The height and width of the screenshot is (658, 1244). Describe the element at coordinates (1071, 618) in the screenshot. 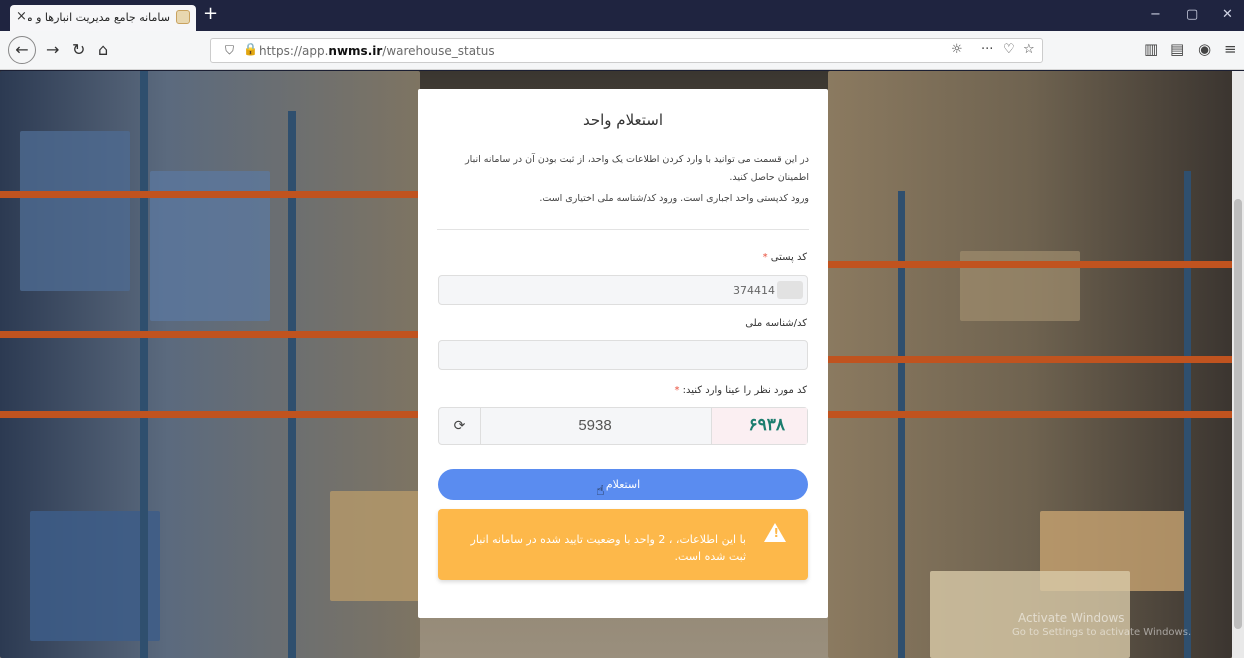

I see `activate-windows-watermark: Activate Windows` at that location.